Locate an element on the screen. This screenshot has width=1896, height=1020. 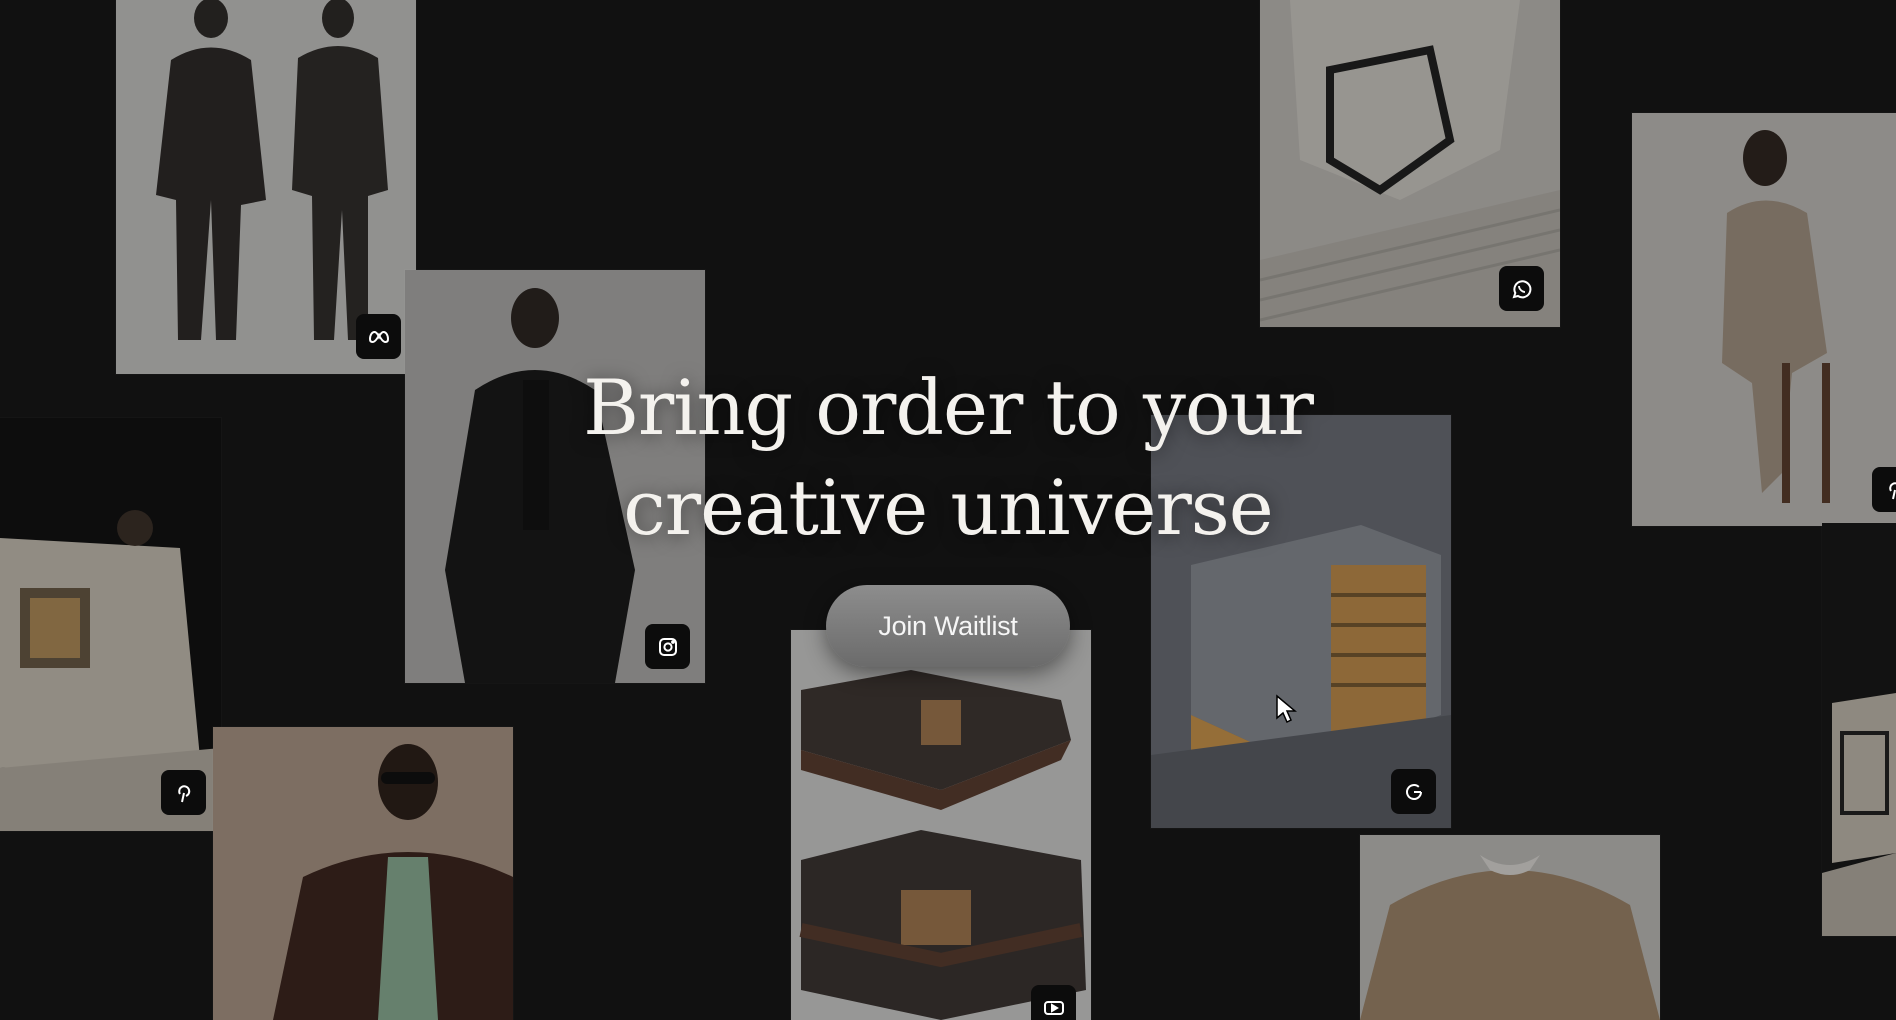
instagram-icon is located at coordinates (667, 646).